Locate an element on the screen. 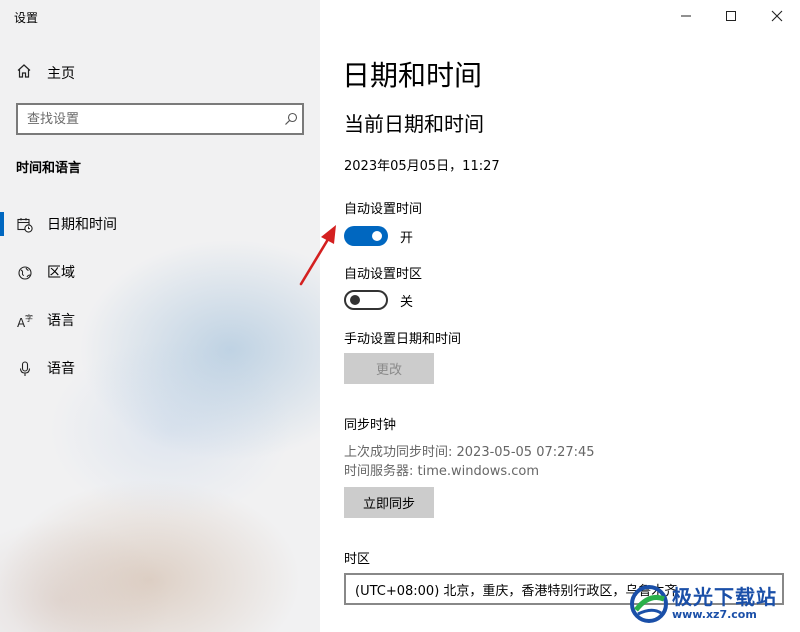  watermark: 极光下载站 www.xz7.com is located at coordinates (713, 604).